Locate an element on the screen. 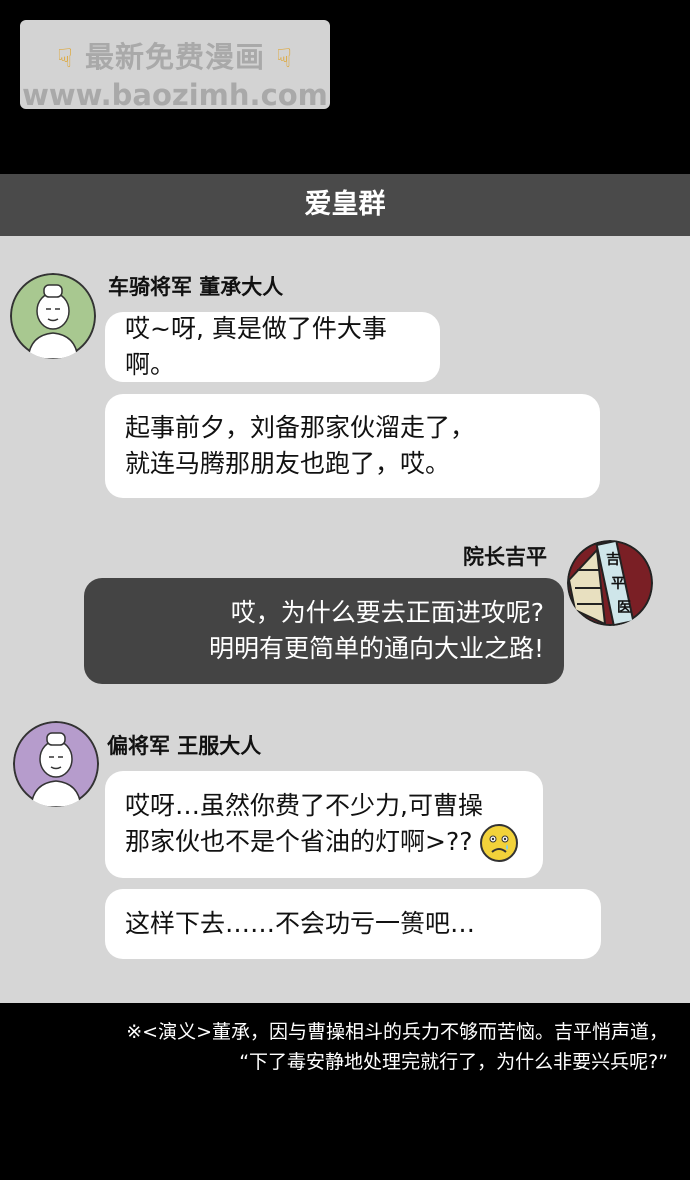 The width and height of the screenshot is (690, 1180). message-bubble: 起事前夕，刘备那家伙溜走了， 就连马腾那朋友也跑了，哎。 is located at coordinates (352, 446).